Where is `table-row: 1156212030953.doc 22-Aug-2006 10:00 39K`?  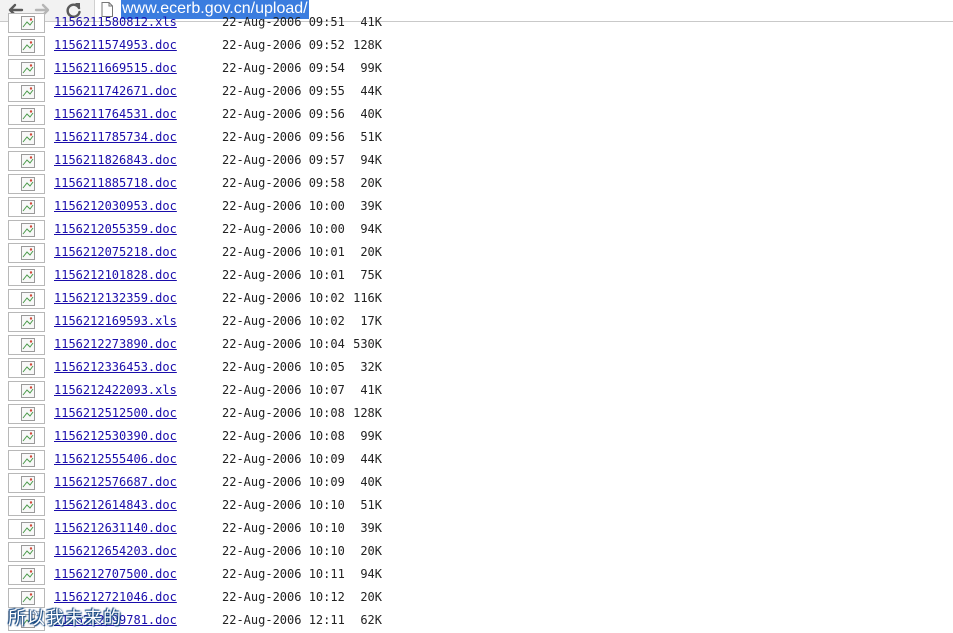 table-row: 1156212030953.doc 22-Aug-2006 10:00 39K is located at coordinates (476, 207).